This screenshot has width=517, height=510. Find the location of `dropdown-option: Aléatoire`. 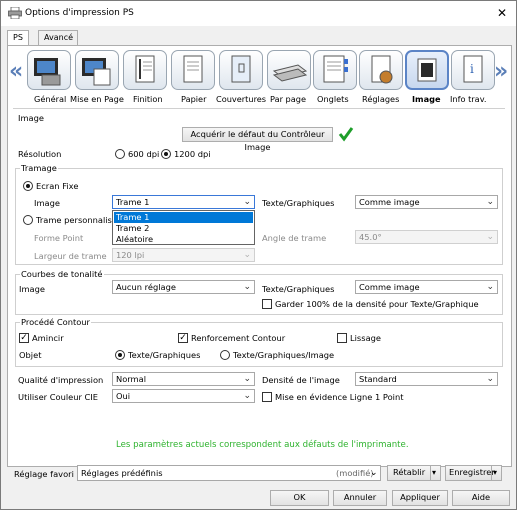

dropdown-option: Aléatoire is located at coordinates (183, 239).